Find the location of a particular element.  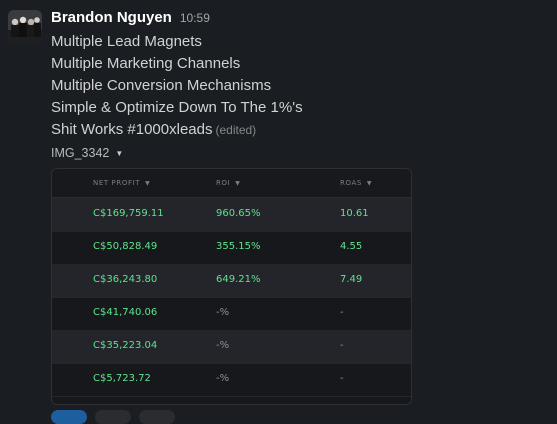

net-profit-cell: C$50,828.49 is located at coordinates (125, 246).